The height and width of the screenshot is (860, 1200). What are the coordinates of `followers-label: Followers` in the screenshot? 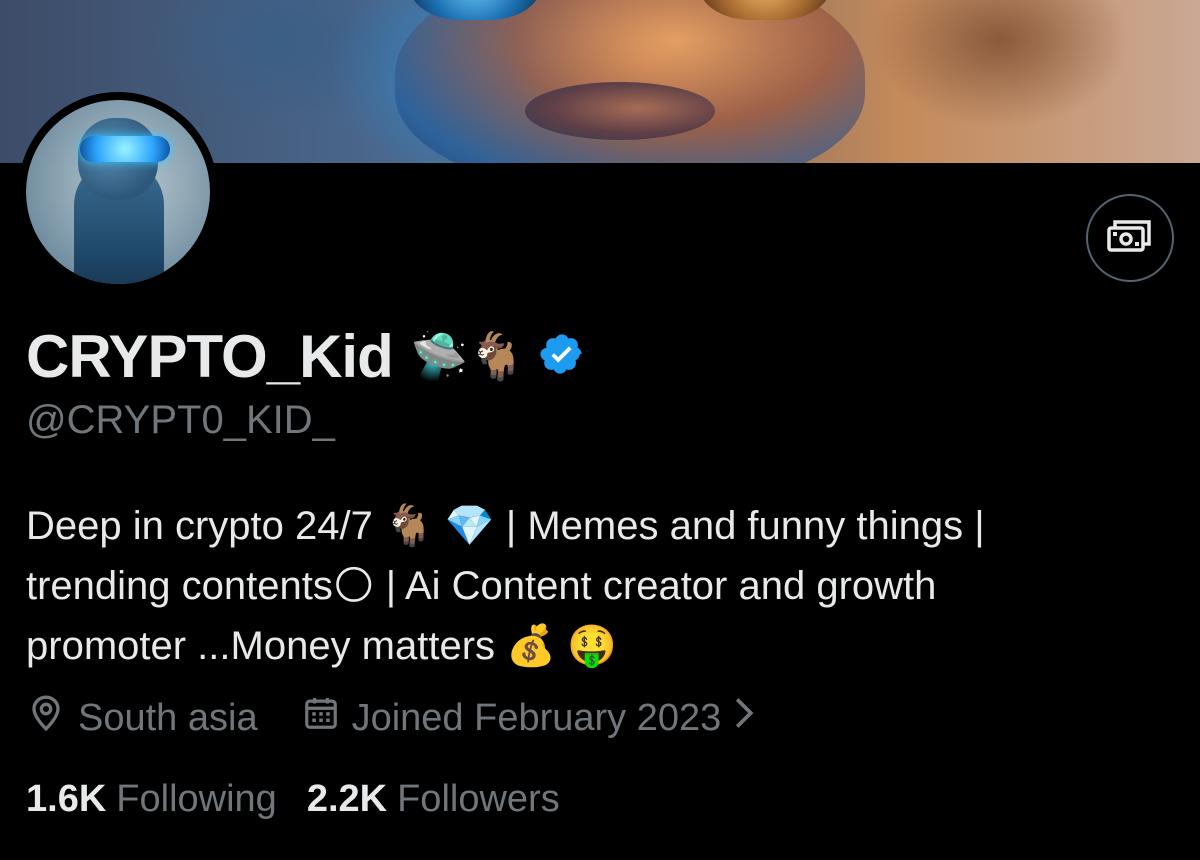 It's located at (478, 799).